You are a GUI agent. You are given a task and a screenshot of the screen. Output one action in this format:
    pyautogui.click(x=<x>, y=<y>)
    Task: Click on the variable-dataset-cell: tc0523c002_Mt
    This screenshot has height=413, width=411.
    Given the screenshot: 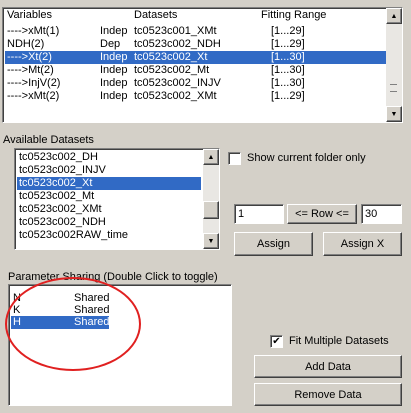 What is the action you would take?
    pyautogui.click(x=172, y=70)
    